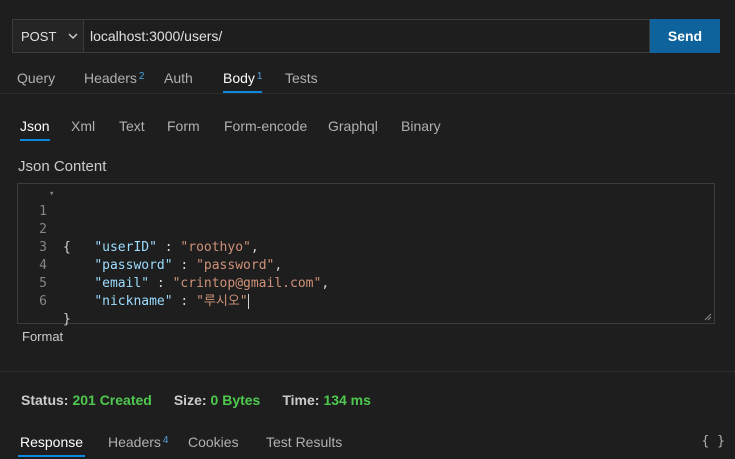 This screenshot has width=735, height=459. I want to click on url-value: localhost:3000/users/, so click(156, 36).